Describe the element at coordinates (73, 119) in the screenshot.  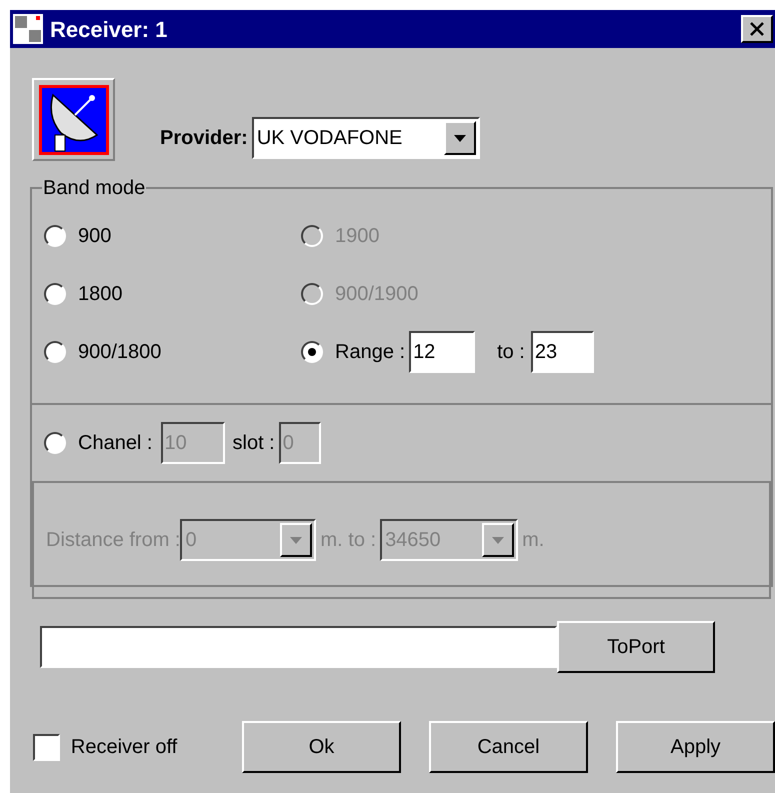
I see `satellite-dish-icon` at that location.